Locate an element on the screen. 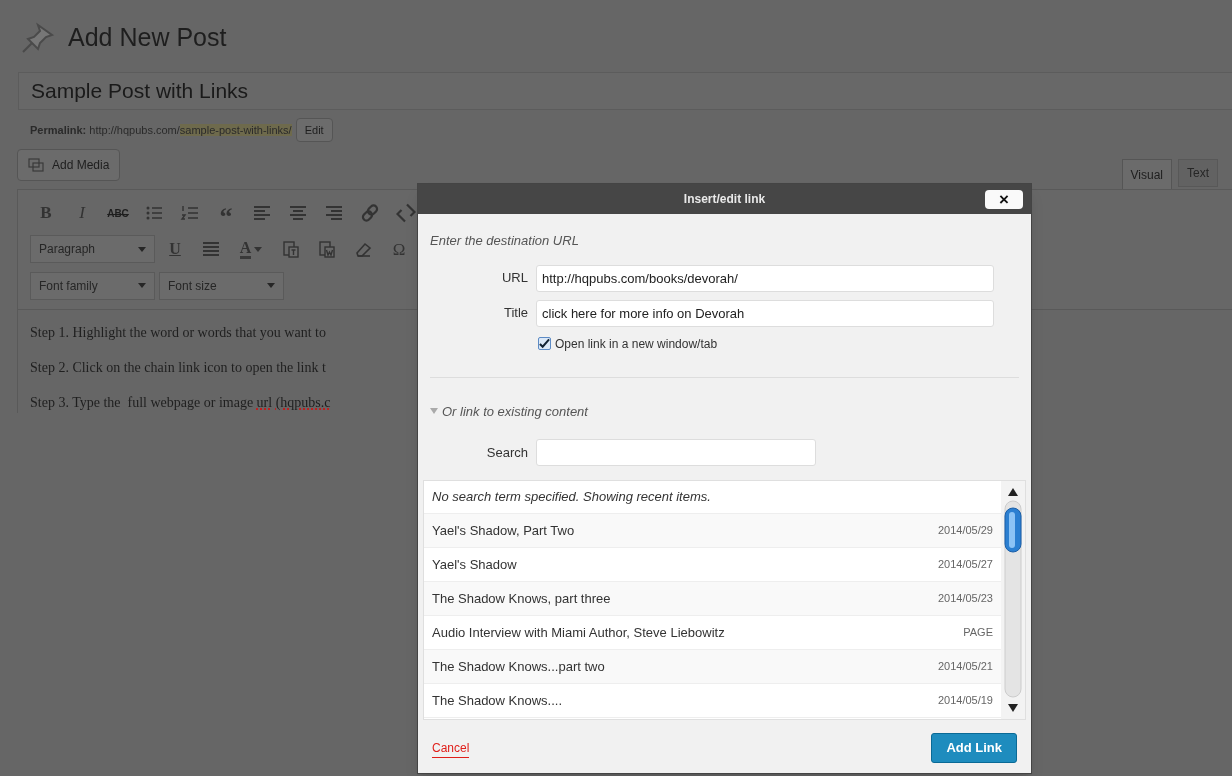 The width and height of the screenshot is (1232, 776). paragraph: Step 3. Type the full webpage or image url (hqpubs.c is located at coordinates (180, 403).